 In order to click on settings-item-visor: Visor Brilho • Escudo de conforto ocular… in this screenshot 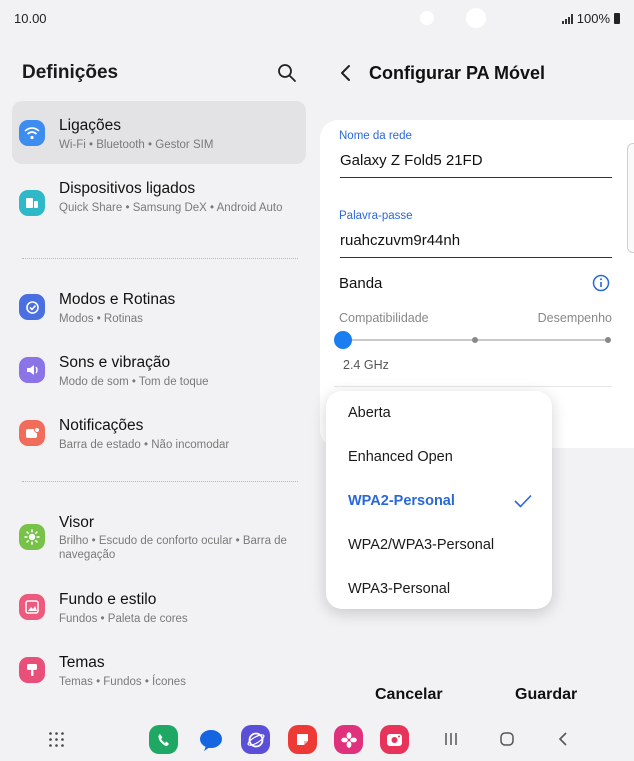, I will do `click(159, 537)`.